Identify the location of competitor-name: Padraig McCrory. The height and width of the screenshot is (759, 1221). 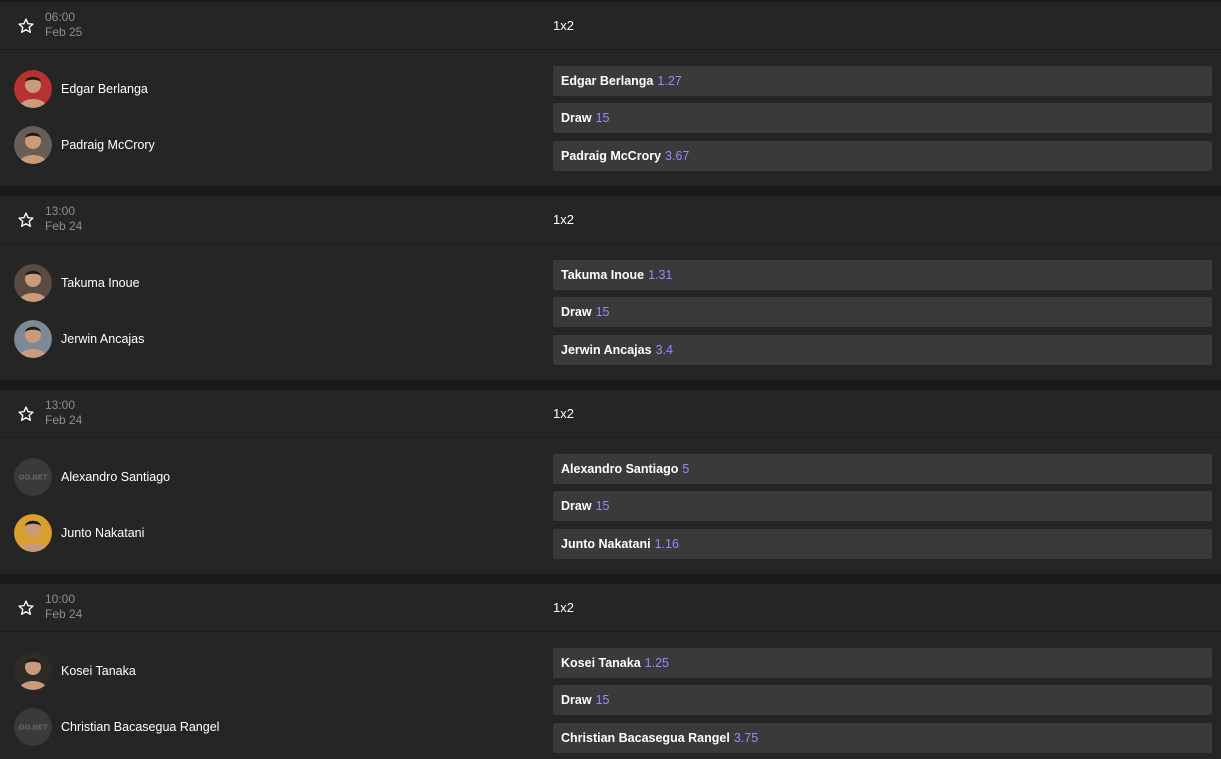
(108, 145).